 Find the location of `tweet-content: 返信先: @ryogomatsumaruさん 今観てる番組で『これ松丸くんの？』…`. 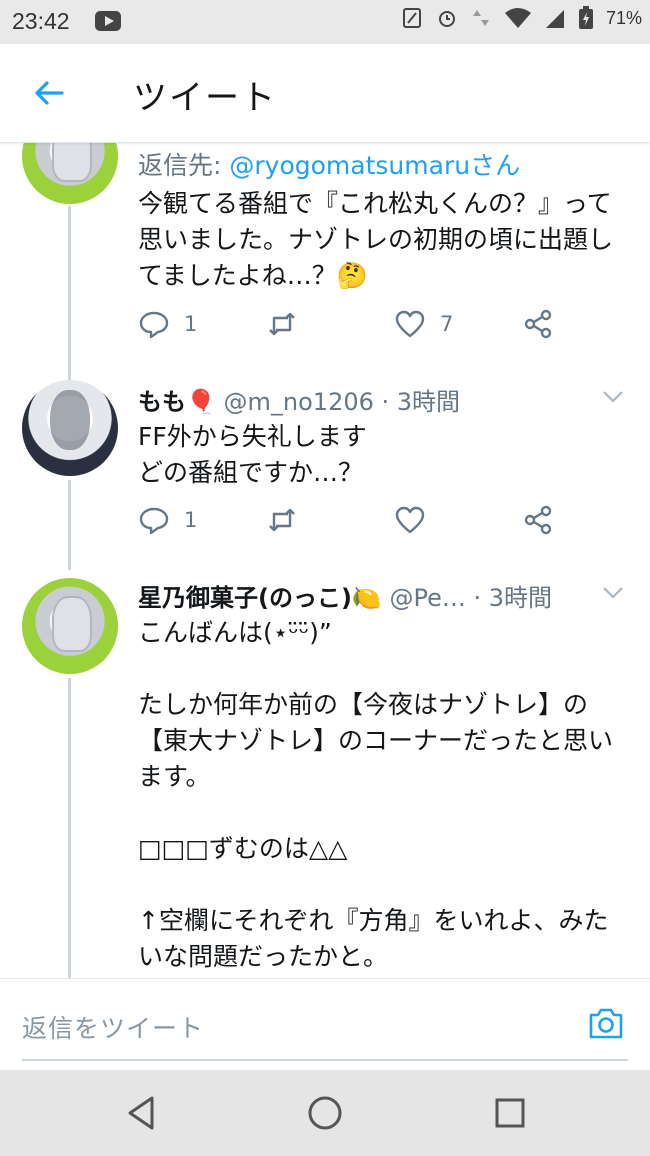

tweet-content: 返信先: @ryogomatsumaruさん 今観てる番組で『これ松丸くんの？』… is located at coordinates (385, 220).